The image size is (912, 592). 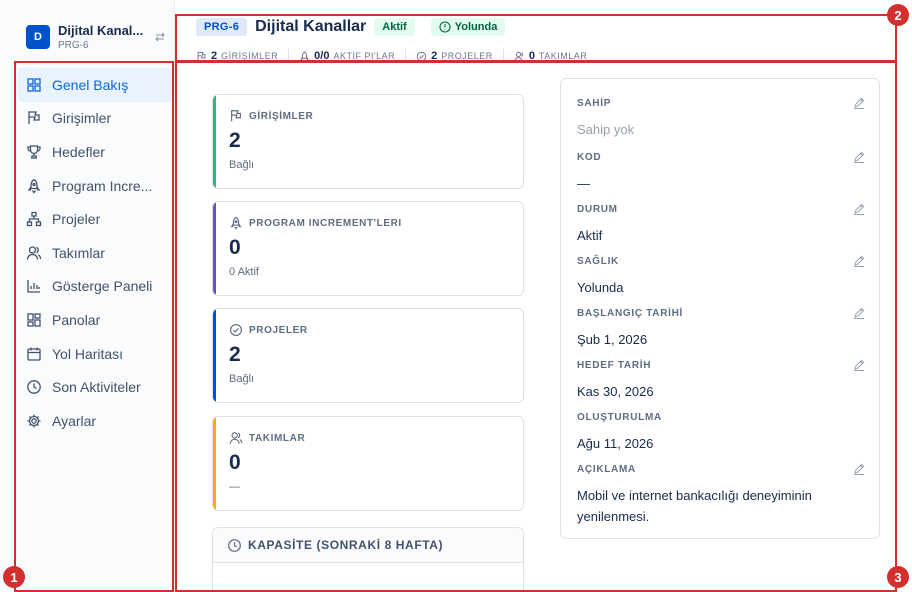 What do you see at coordinates (721, 328) in the screenshot?
I see `field-baslangic-tarihi: BAŞLANGIÇ TARİHİ Şub 1, 2026` at bounding box center [721, 328].